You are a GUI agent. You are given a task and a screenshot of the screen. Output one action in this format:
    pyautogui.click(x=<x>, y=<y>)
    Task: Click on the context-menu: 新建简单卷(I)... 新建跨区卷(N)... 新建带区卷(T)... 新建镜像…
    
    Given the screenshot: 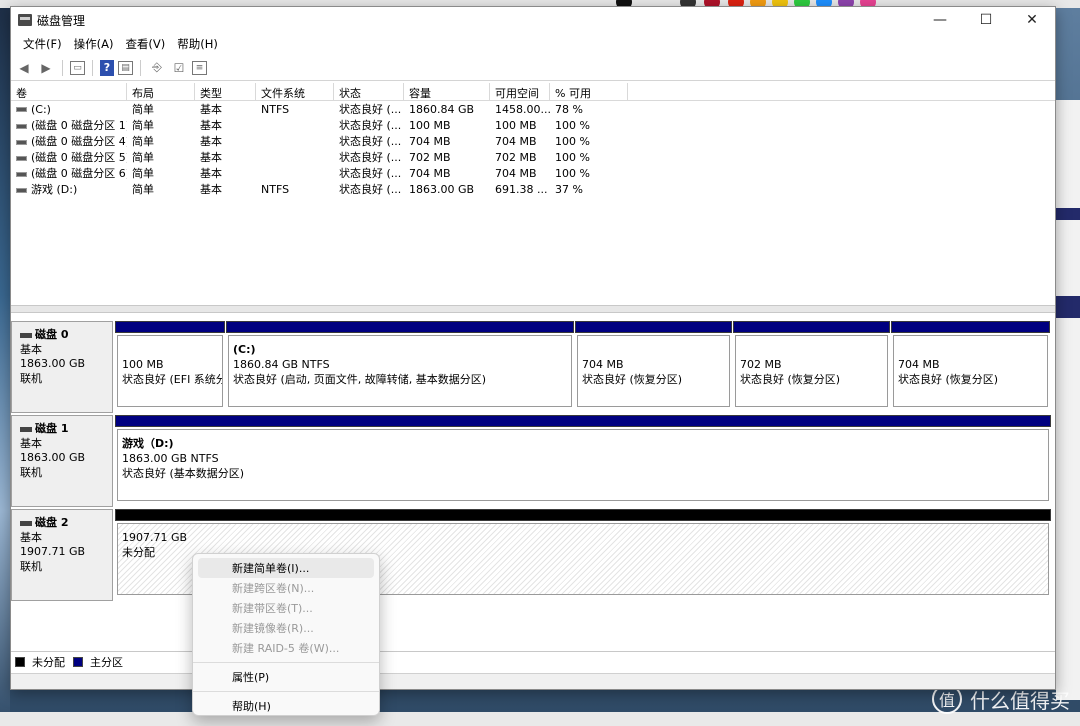 What is the action you would take?
    pyautogui.click(x=286, y=634)
    